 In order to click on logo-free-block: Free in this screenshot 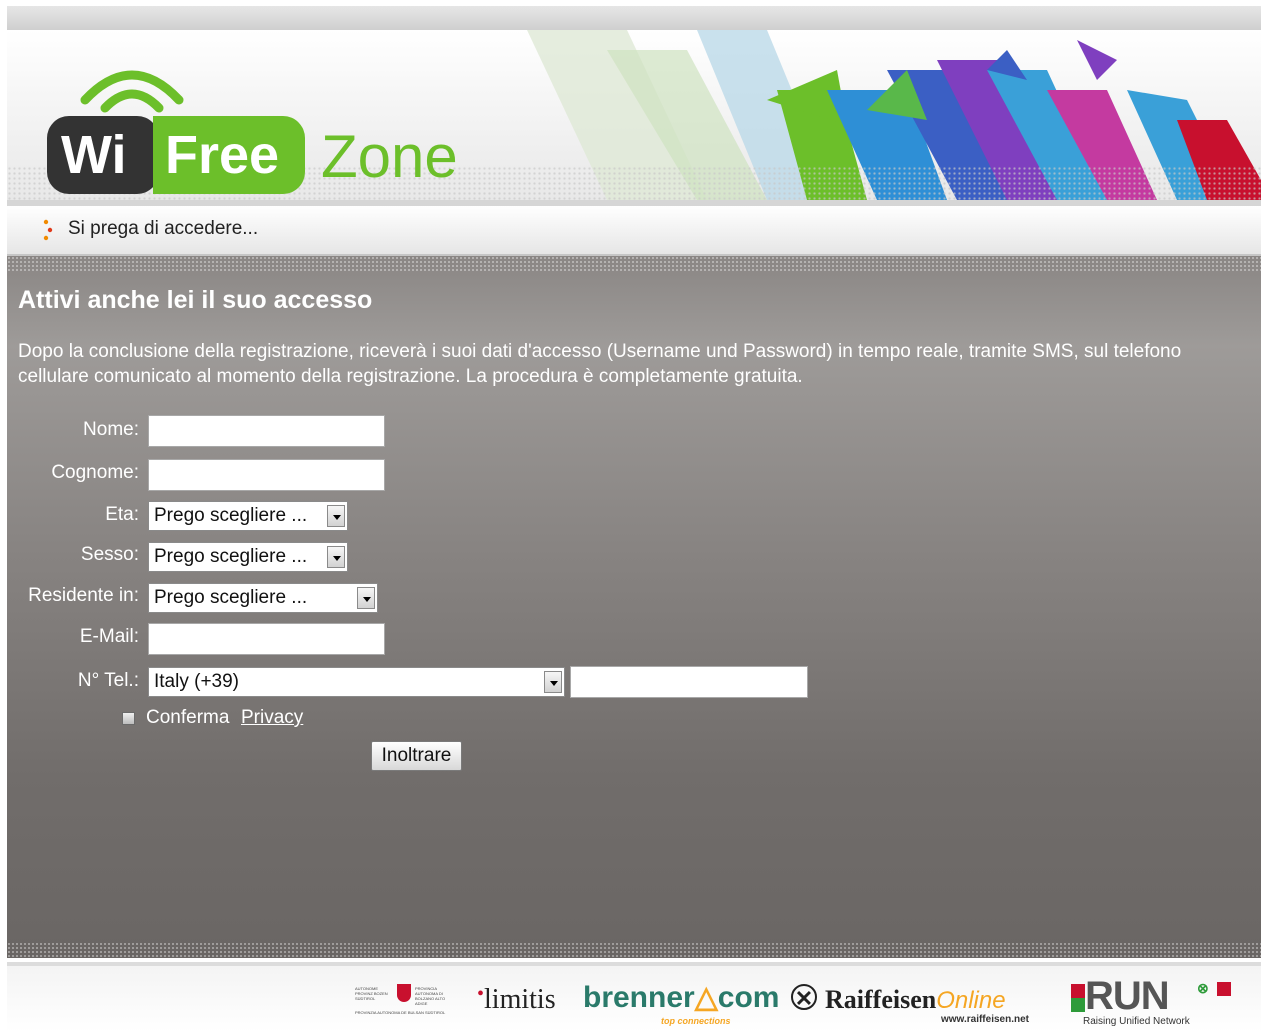, I will do `click(229, 155)`.